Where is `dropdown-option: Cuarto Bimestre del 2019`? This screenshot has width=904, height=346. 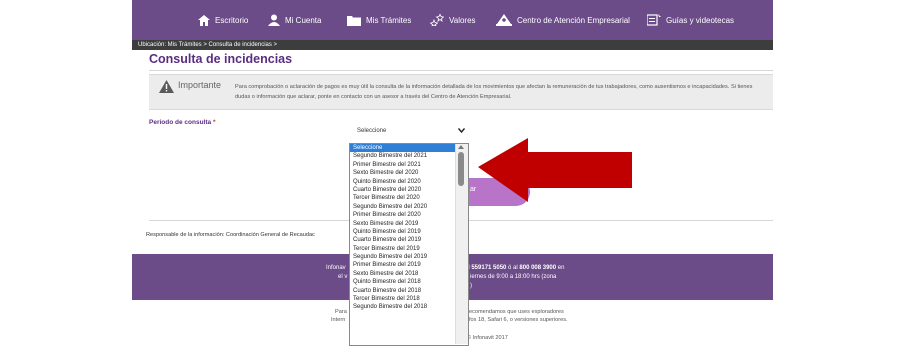 dropdown-option: Cuarto Bimestre del 2019 is located at coordinates (409, 240).